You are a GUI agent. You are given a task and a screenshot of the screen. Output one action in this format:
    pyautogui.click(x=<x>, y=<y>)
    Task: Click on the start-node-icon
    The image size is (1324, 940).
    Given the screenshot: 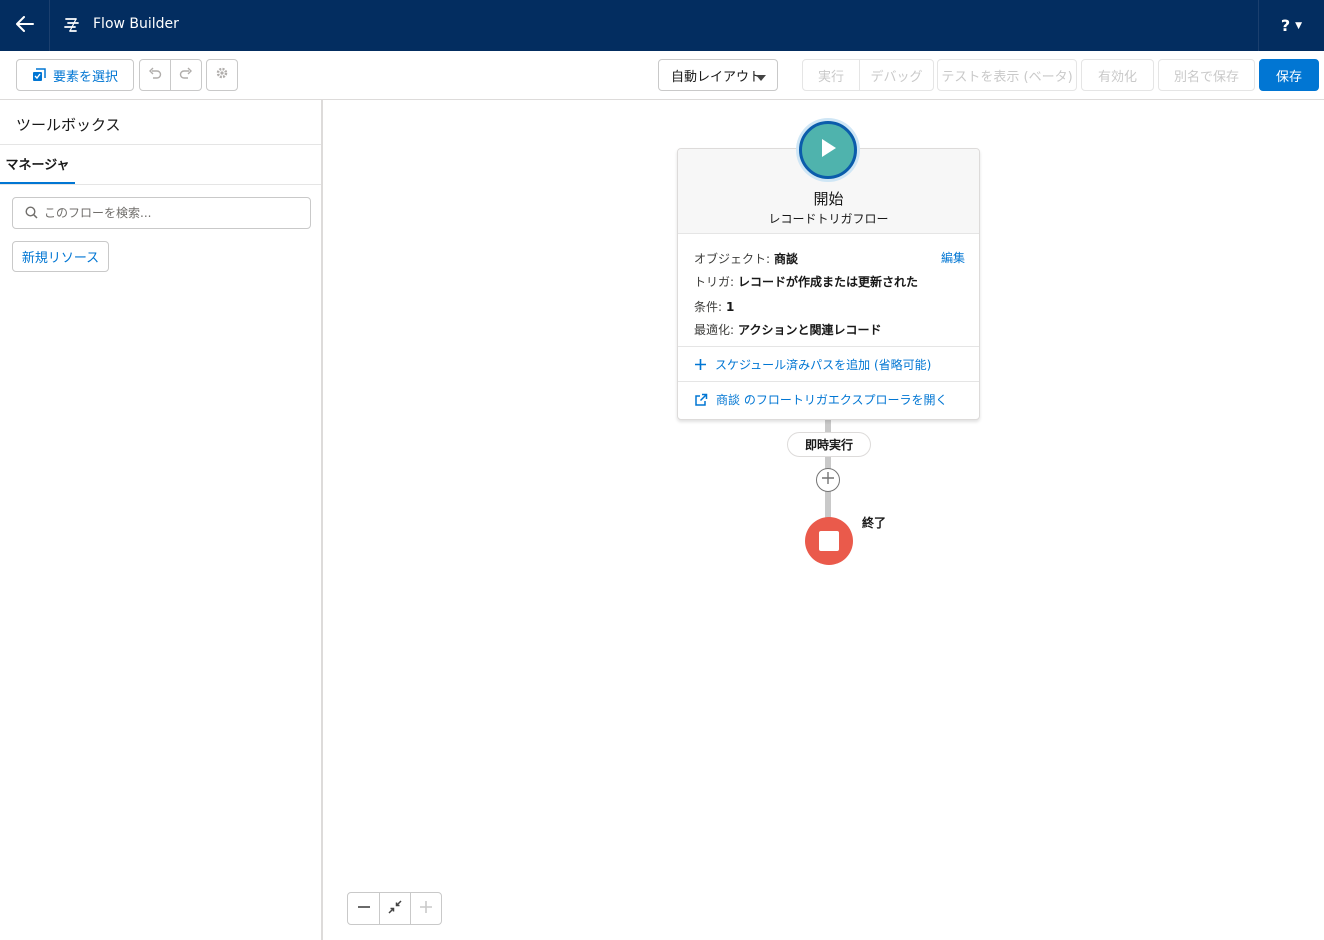 What is the action you would take?
    pyautogui.click(x=828, y=150)
    